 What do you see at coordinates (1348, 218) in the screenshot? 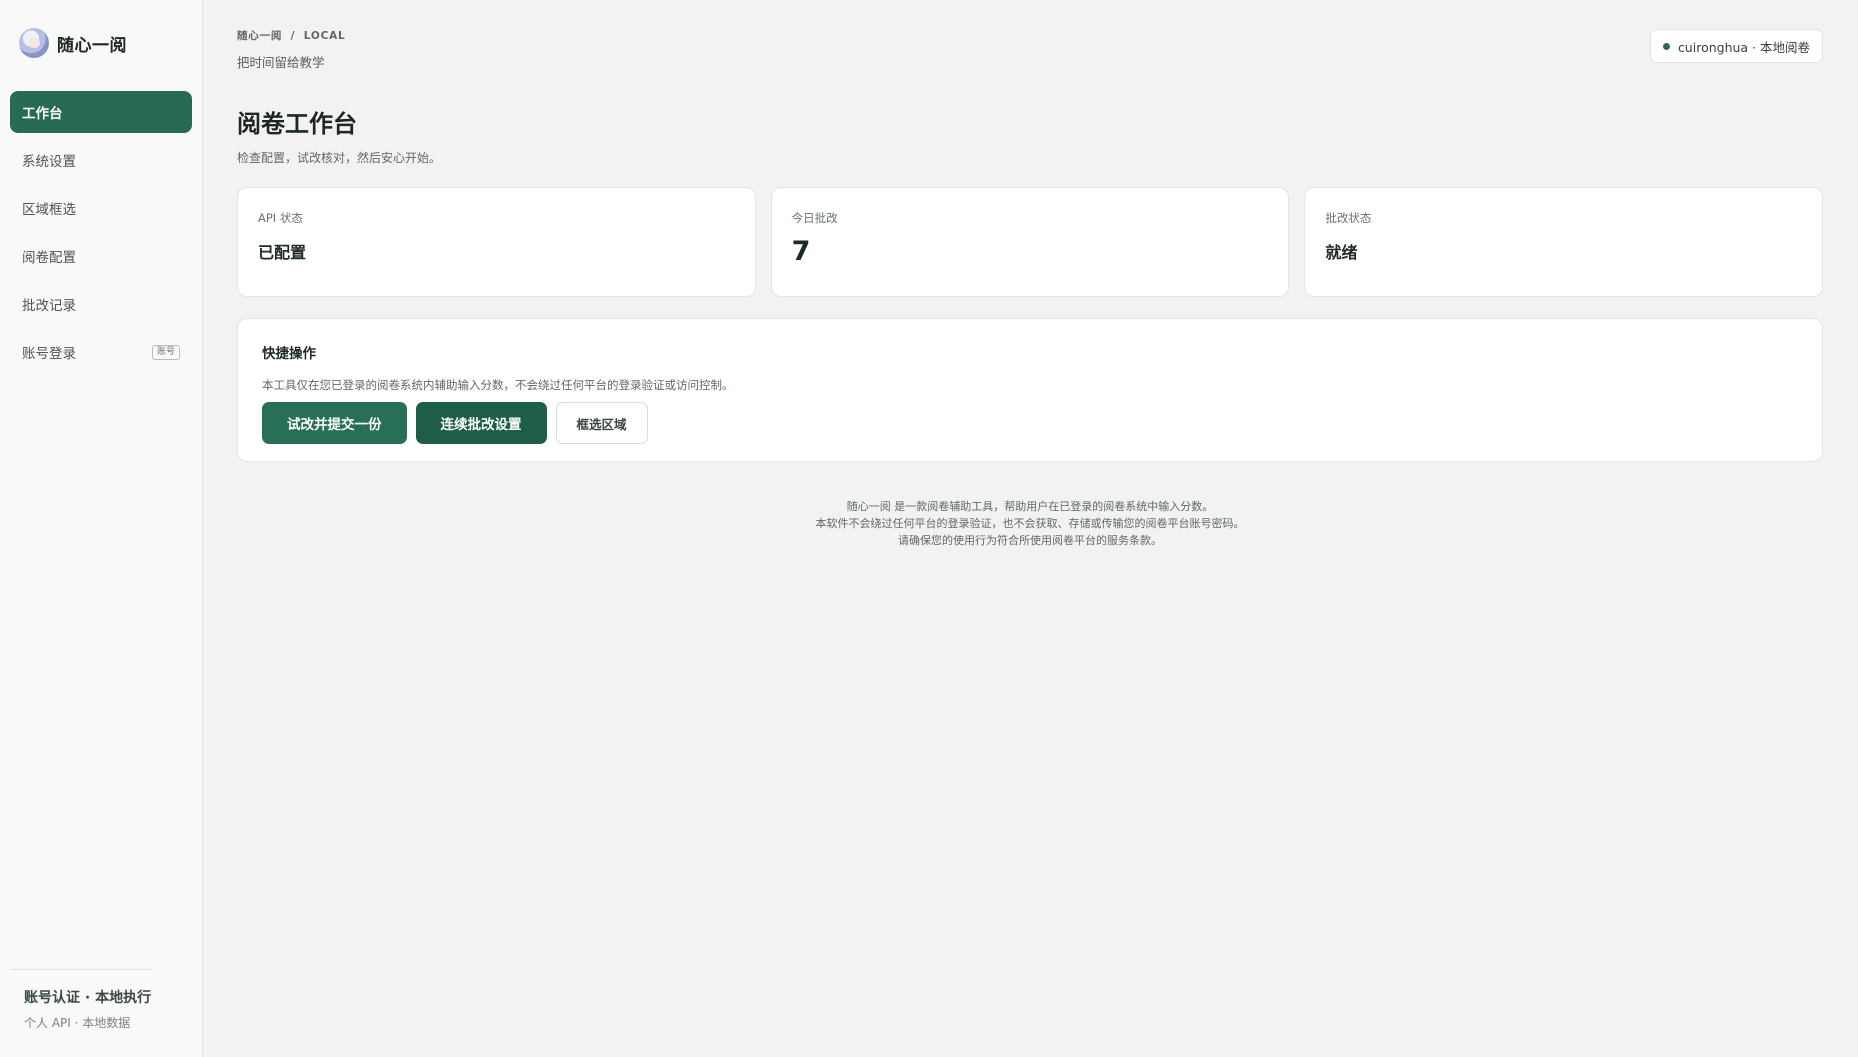
I see `stat-label: 批改状态` at bounding box center [1348, 218].